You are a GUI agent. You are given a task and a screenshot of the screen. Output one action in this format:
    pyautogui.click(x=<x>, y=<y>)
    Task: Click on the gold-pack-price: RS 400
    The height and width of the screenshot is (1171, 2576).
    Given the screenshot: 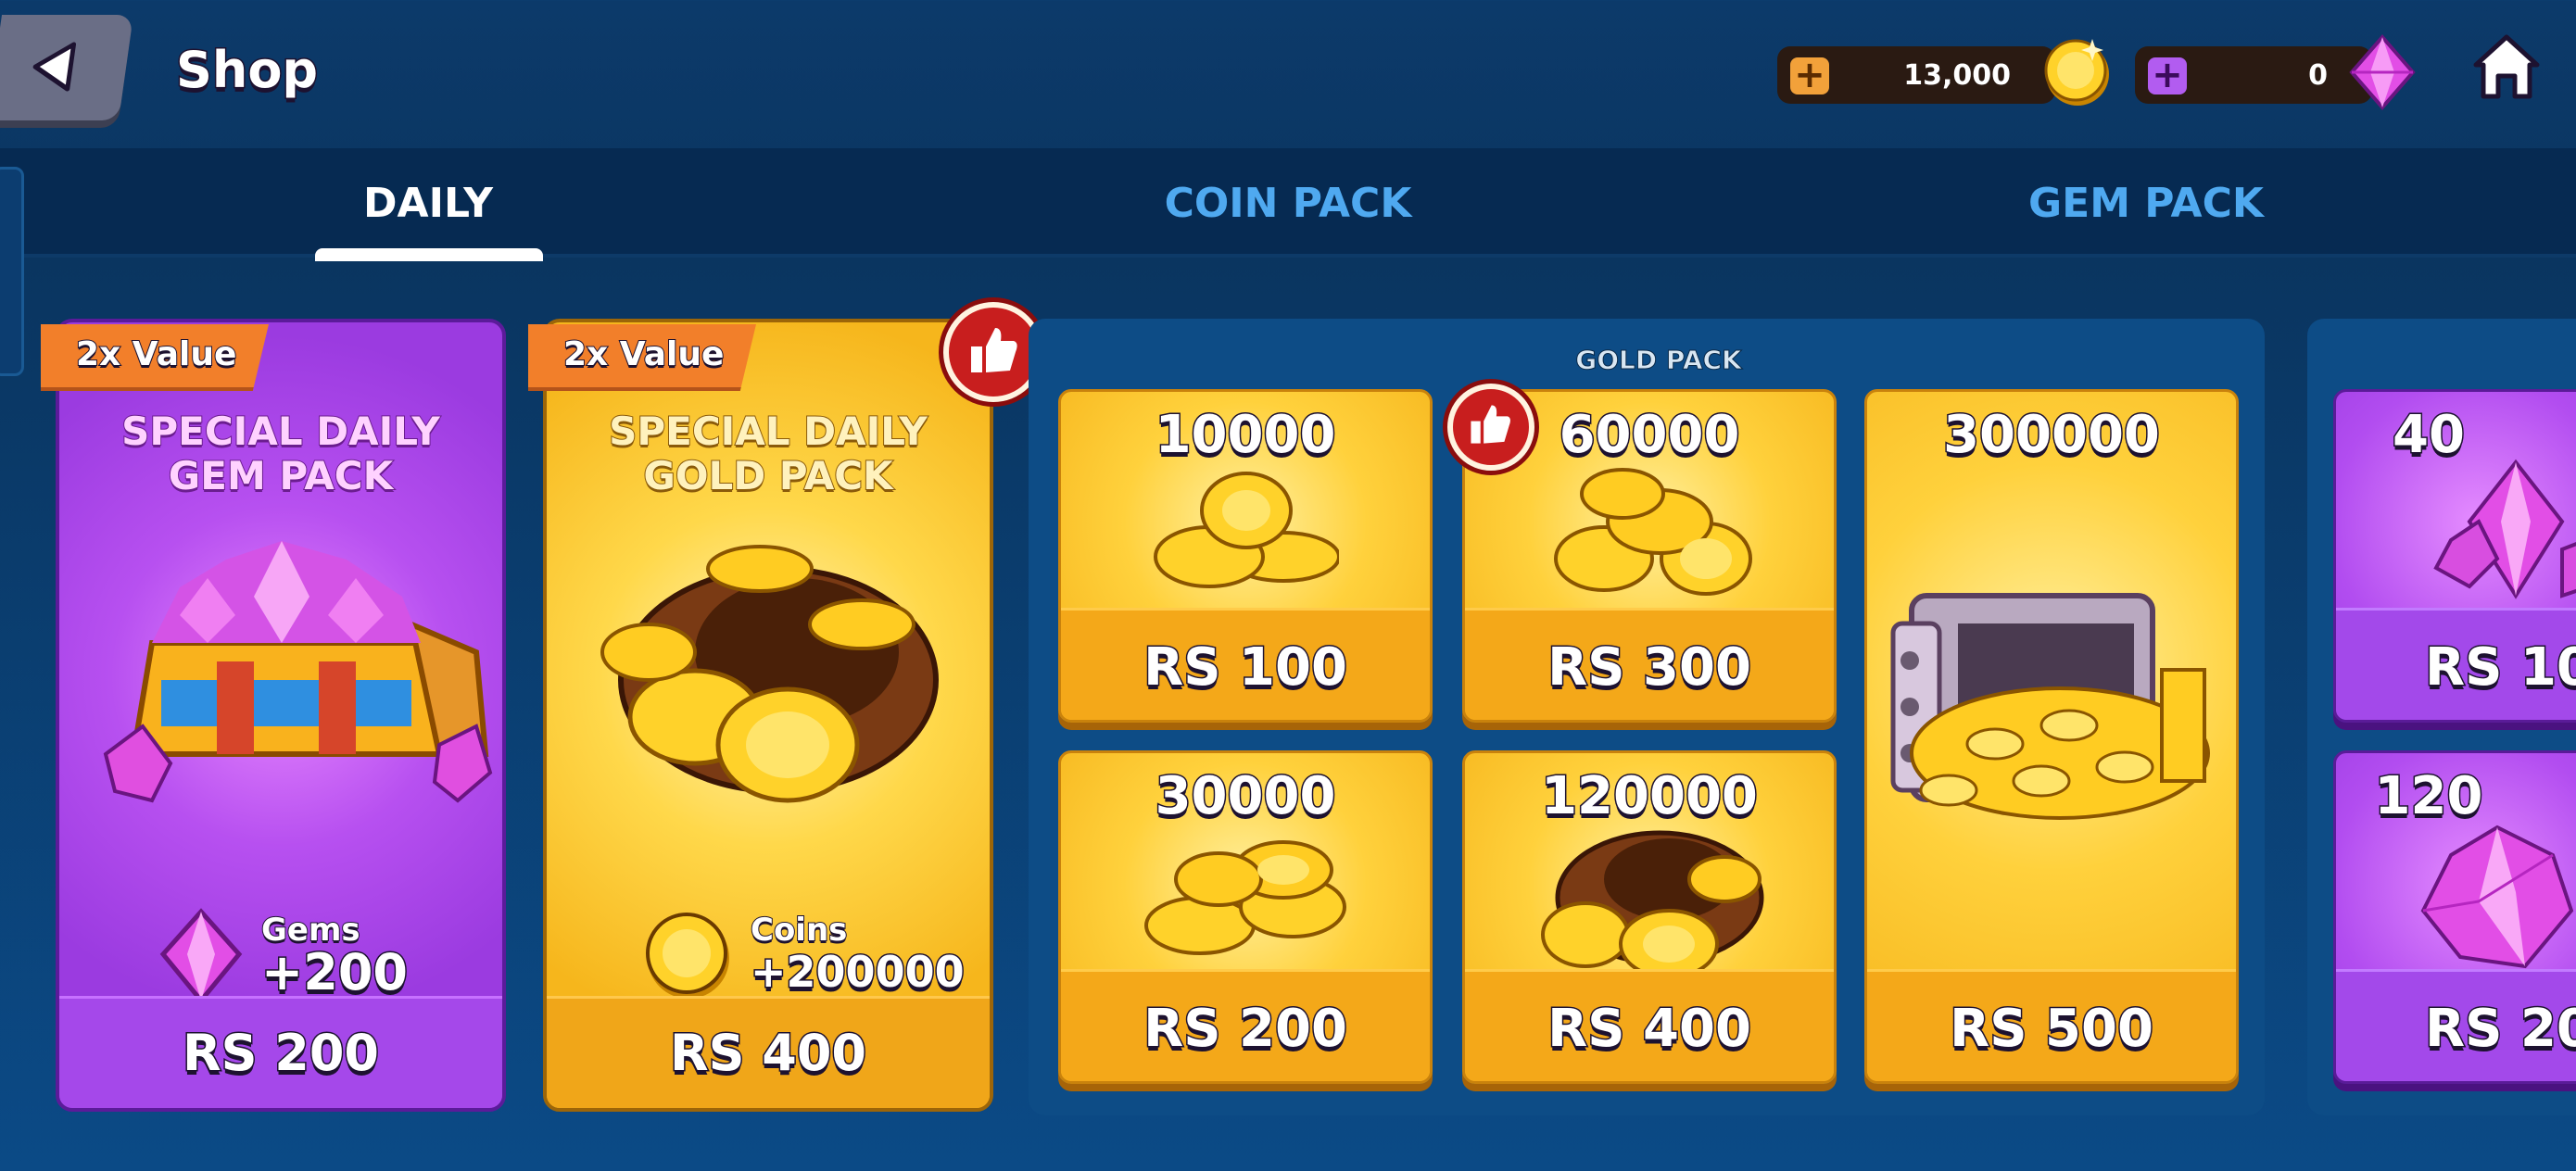 What is the action you would take?
    pyautogui.click(x=769, y=1053)
    